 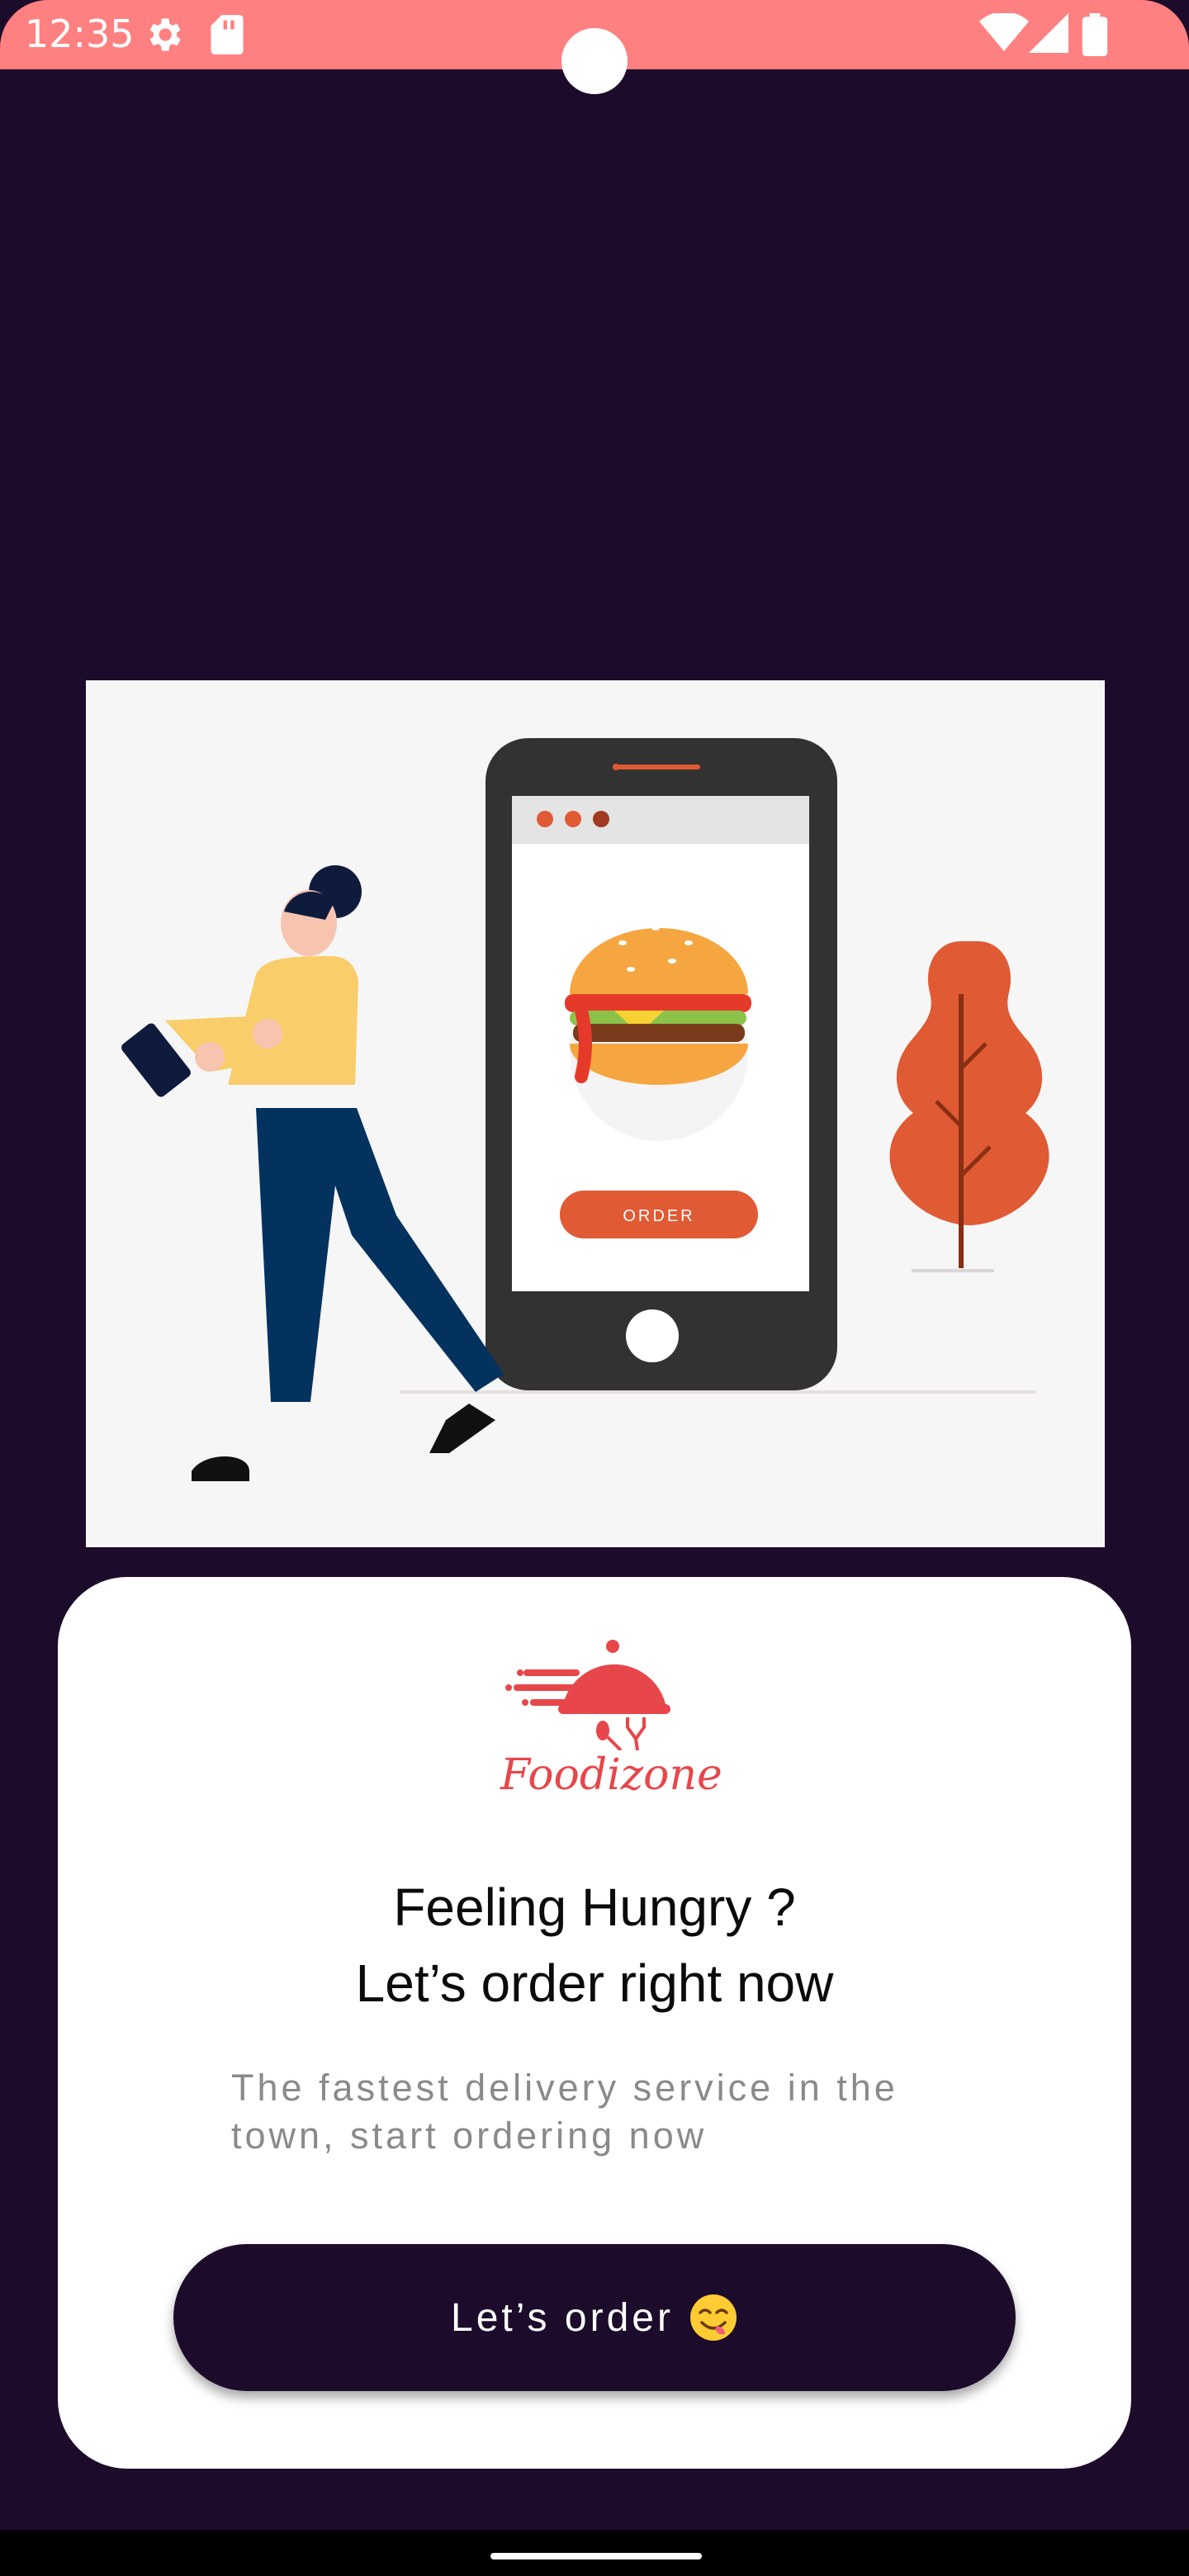 I want to click on battery-icon, so click(x=1095, y=34).